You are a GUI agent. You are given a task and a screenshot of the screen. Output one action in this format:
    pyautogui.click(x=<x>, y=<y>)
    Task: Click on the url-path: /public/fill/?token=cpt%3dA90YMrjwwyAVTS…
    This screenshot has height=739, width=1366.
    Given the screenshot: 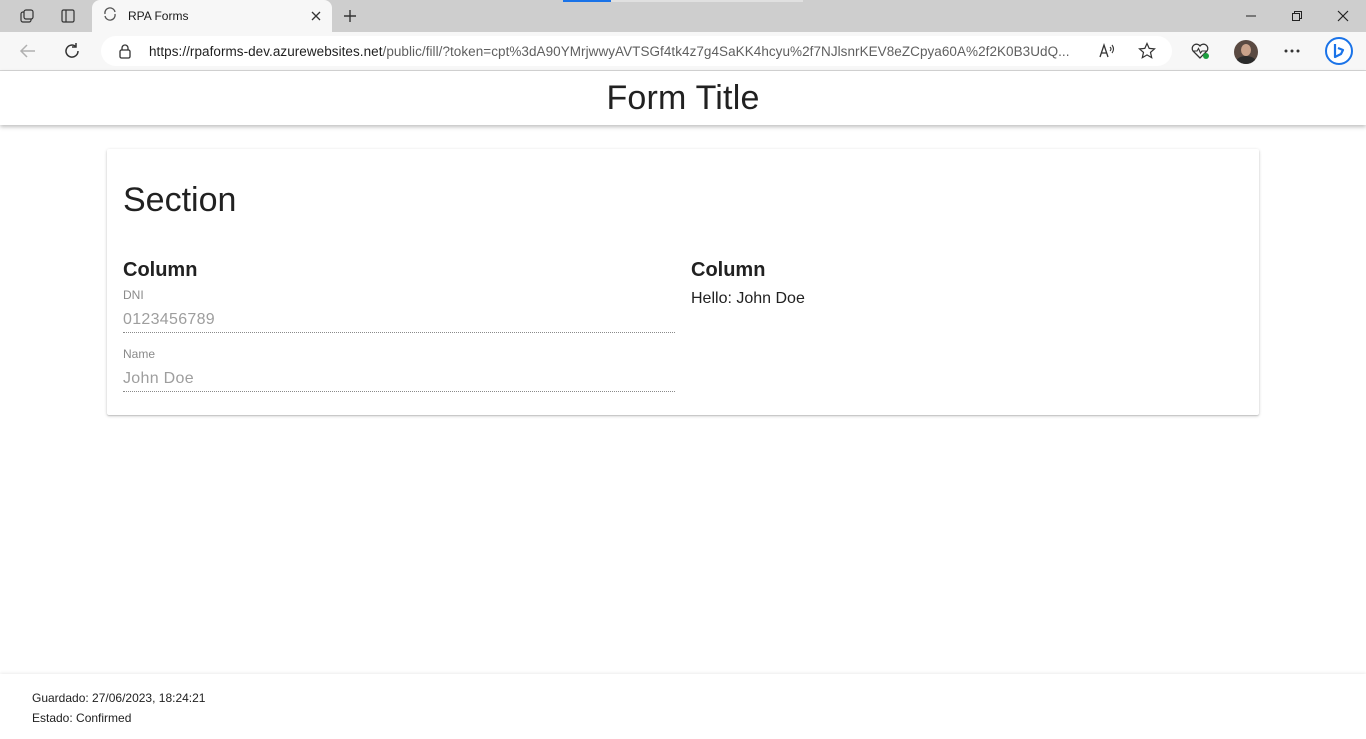 What is the action you would take?
    pyautogui.click(x=726, y=51)
    